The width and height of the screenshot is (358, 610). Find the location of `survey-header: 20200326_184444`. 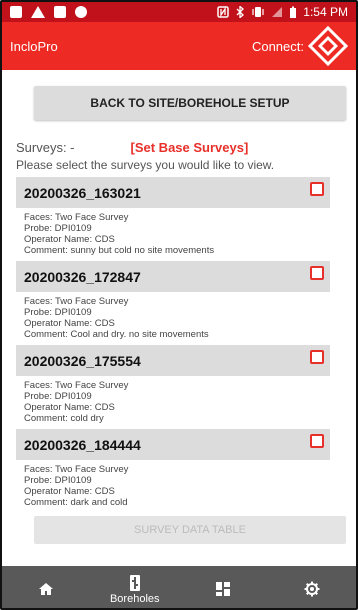

survey-header: 20200326_184444 is located at coordinates (173, 444).